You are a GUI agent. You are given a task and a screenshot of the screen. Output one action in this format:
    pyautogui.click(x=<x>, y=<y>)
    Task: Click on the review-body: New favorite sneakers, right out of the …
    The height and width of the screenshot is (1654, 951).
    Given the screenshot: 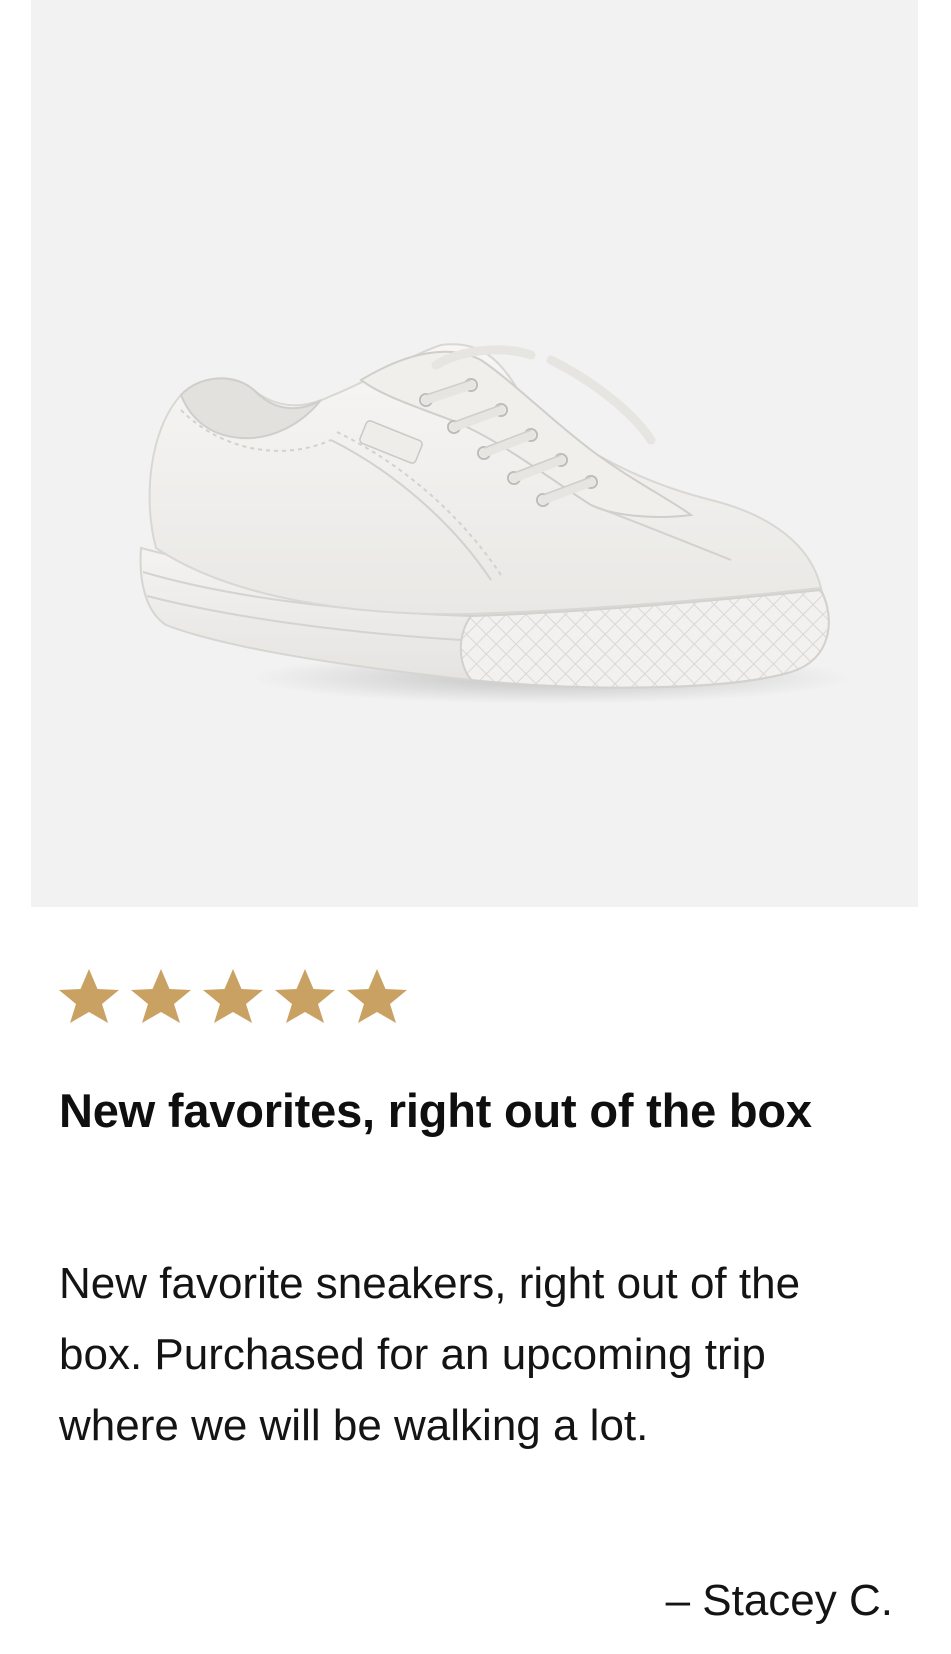 What is the action you would take?
    pyautogui.click(x=430, y=1354)
    